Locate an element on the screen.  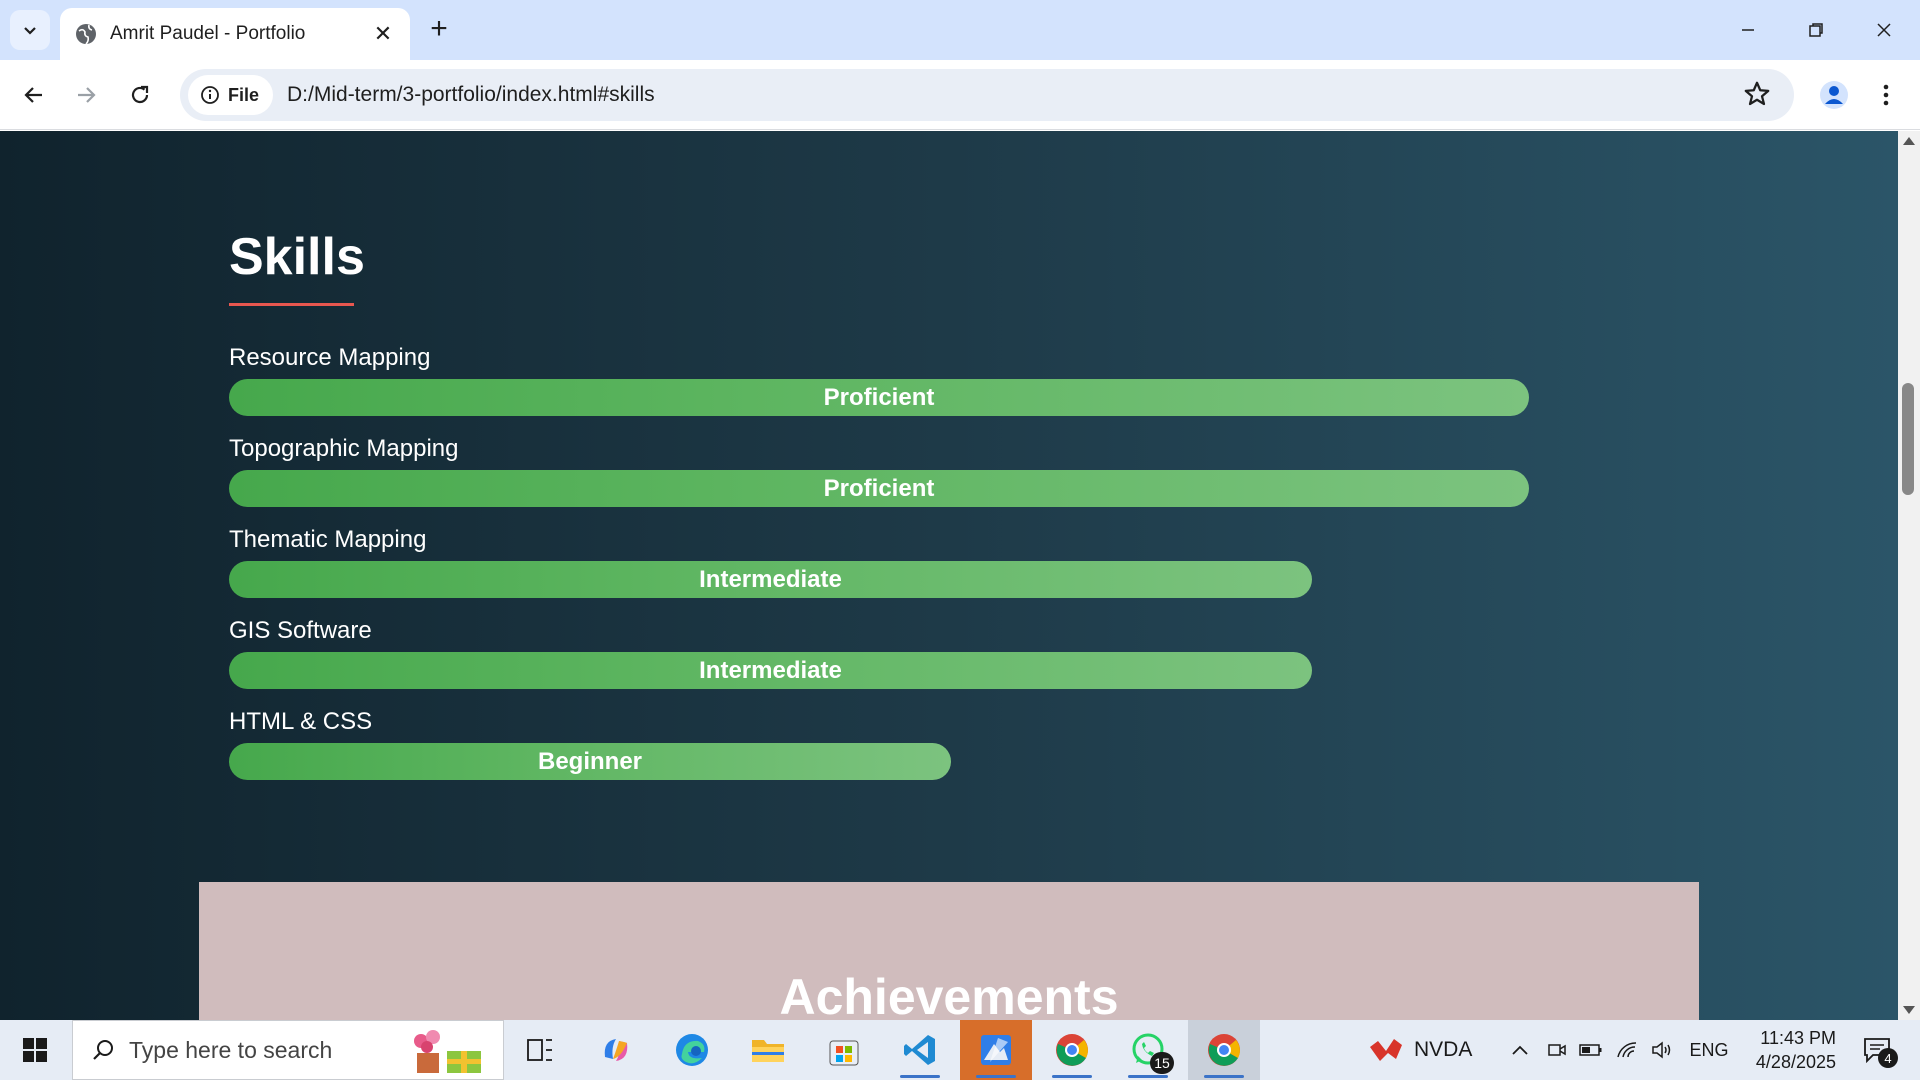
edge-app is located at coordinates (692, 1050).